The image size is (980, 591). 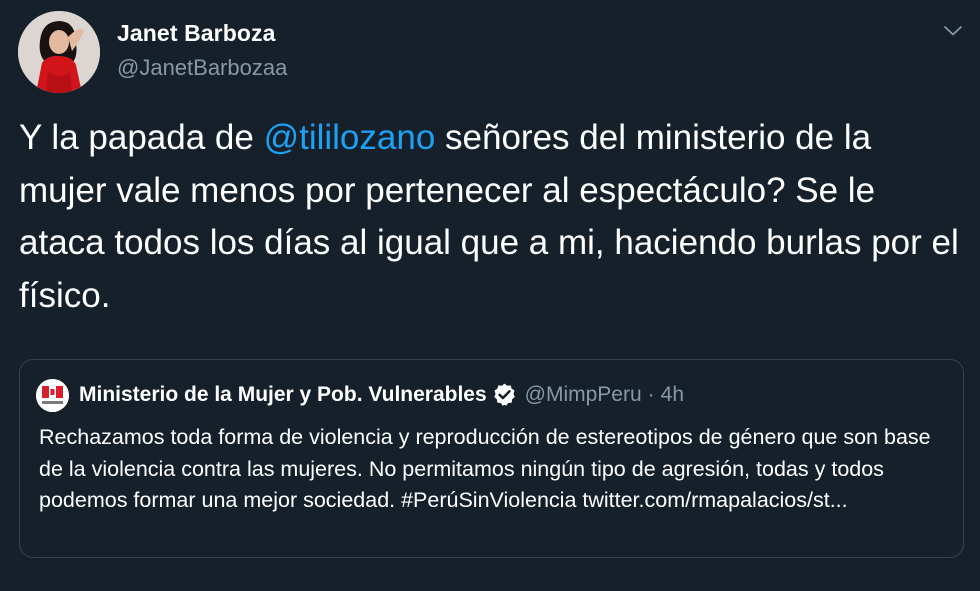 What do you see at coordinates (52, 395) in the screenshot?
I see `quoted-avatar` at bounding box center [52, 395].